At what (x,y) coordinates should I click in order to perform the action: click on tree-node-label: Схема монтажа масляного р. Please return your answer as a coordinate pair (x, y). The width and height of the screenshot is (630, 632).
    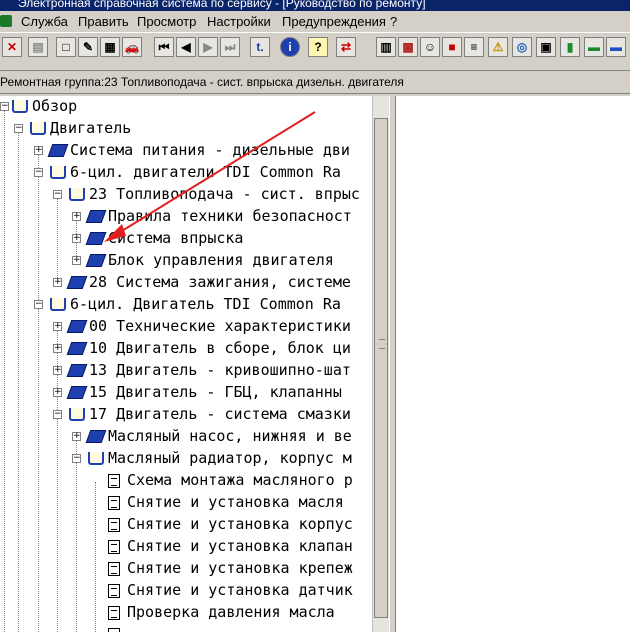
    Looking at the image, I should click on (240, 480).